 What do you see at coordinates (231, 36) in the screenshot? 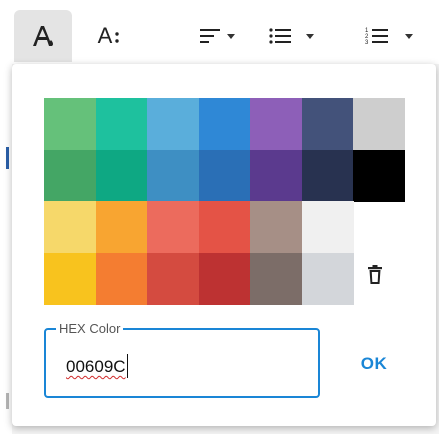
I see `align-caret-icon` at bounding box center [231, 36].